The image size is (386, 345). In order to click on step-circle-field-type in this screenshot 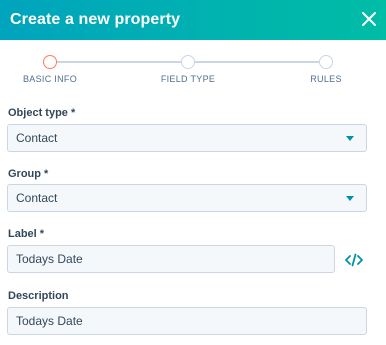, I will do `click(188, 62)`.